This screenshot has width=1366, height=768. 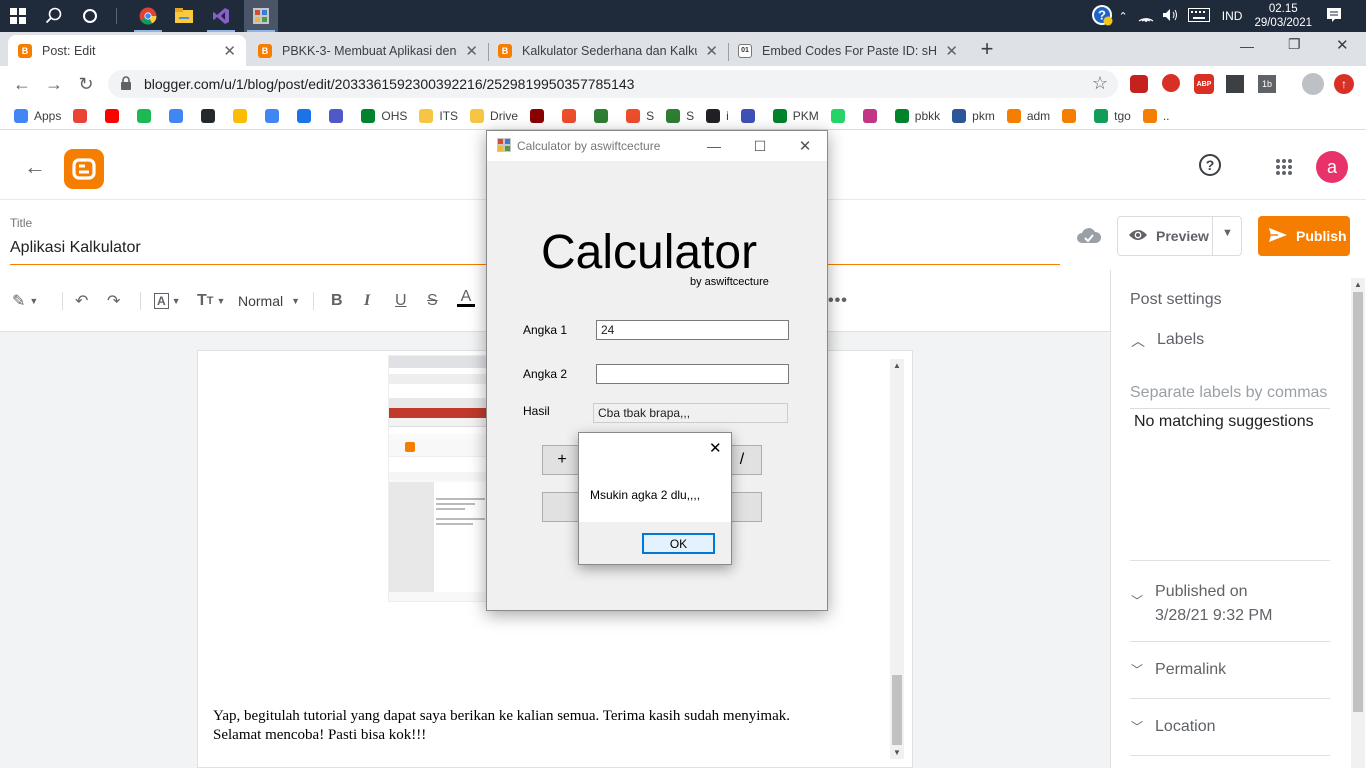 I want to click on help-icon: ?, so click(x=1210, y=165).